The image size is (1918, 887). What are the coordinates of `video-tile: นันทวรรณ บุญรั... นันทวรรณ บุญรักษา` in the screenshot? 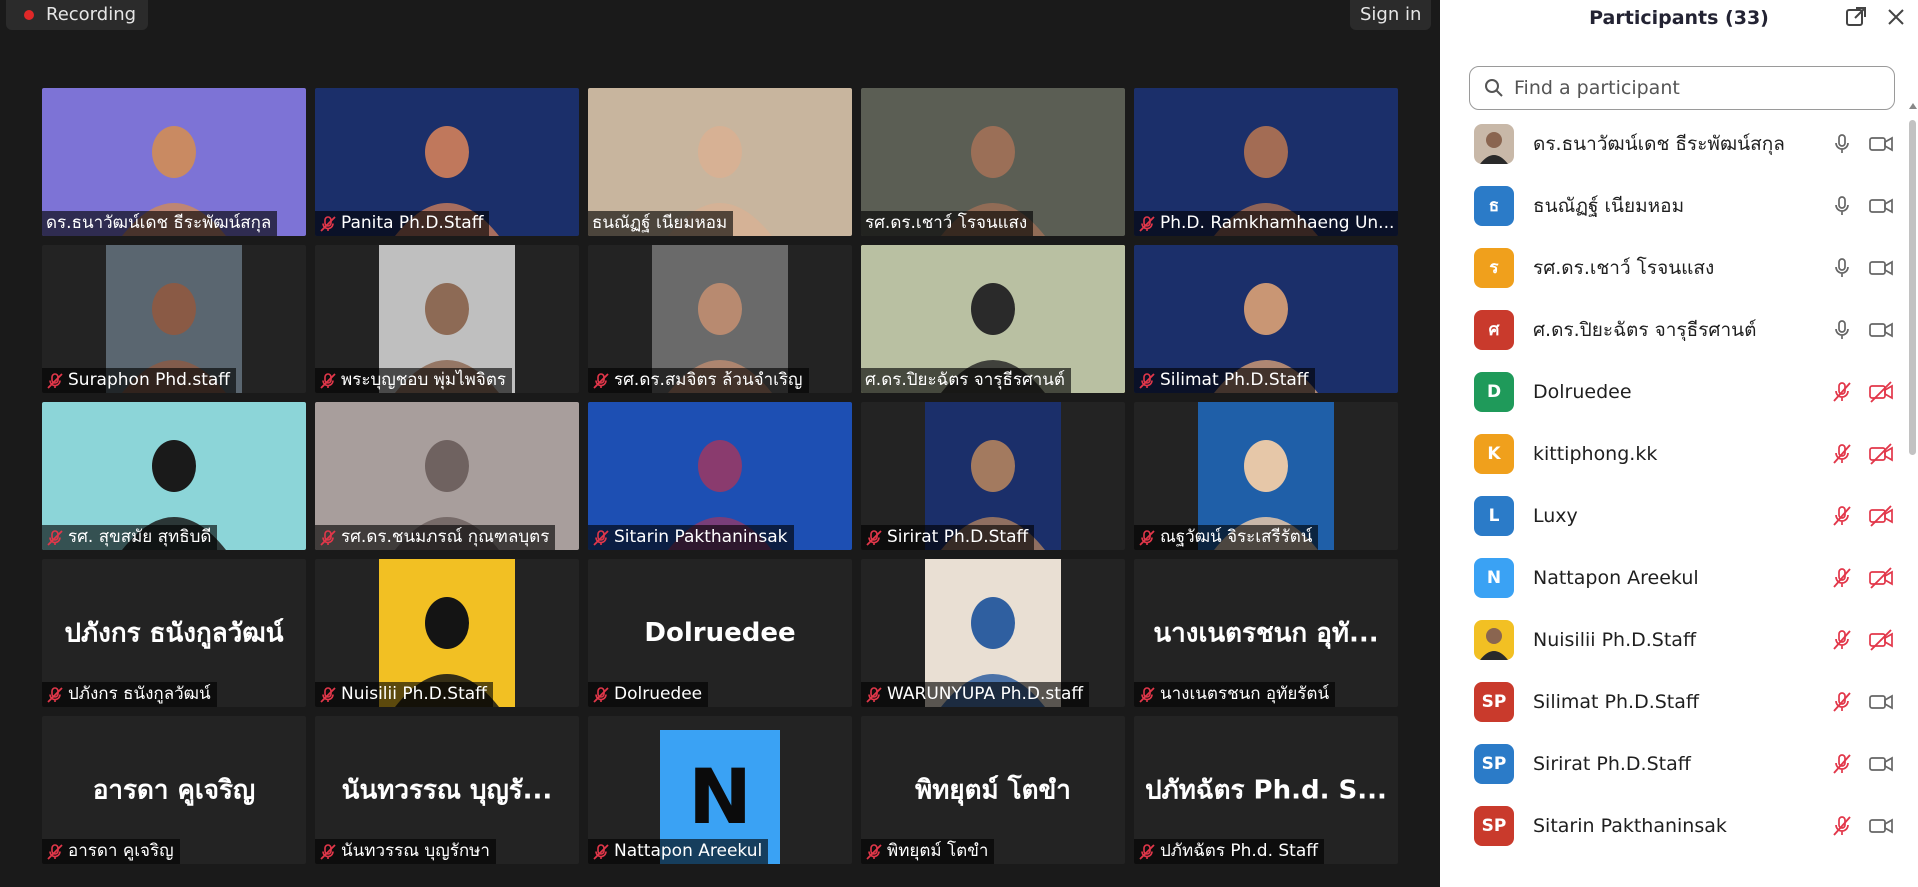 It's located at (447, 790).